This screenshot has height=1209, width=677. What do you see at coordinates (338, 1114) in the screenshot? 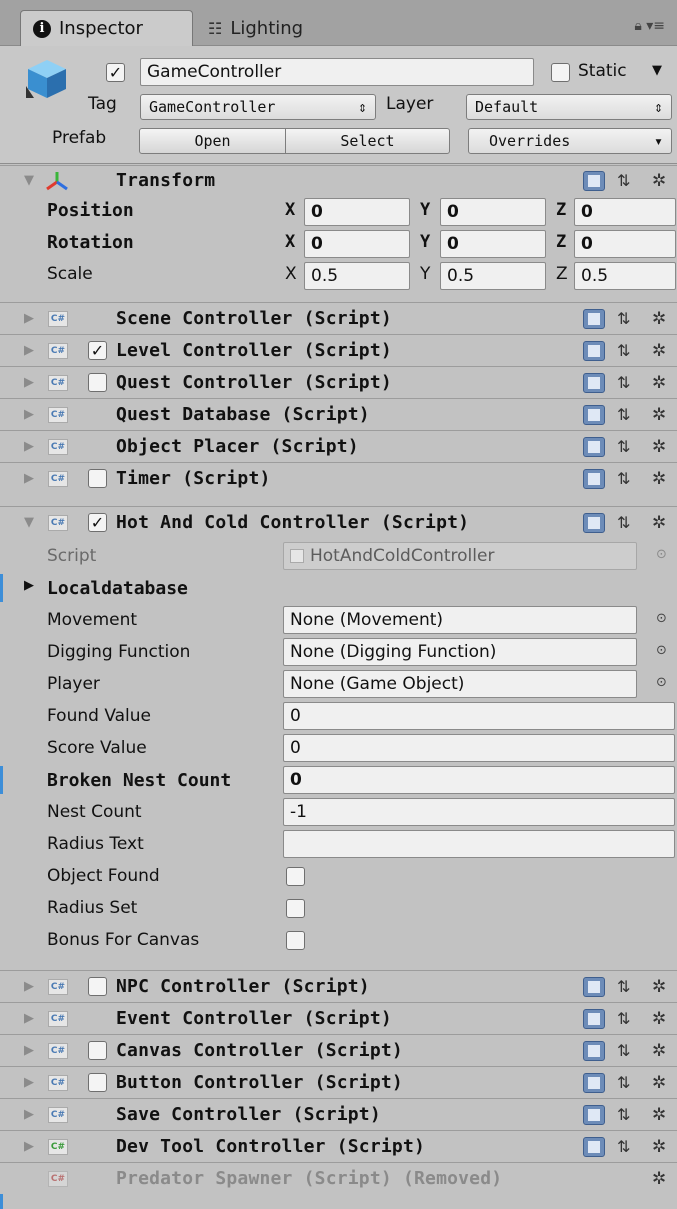
I see `component-header: ▶ C# Save Controller (Script) ⇅ ✲` at bounding box center [338, 1114].